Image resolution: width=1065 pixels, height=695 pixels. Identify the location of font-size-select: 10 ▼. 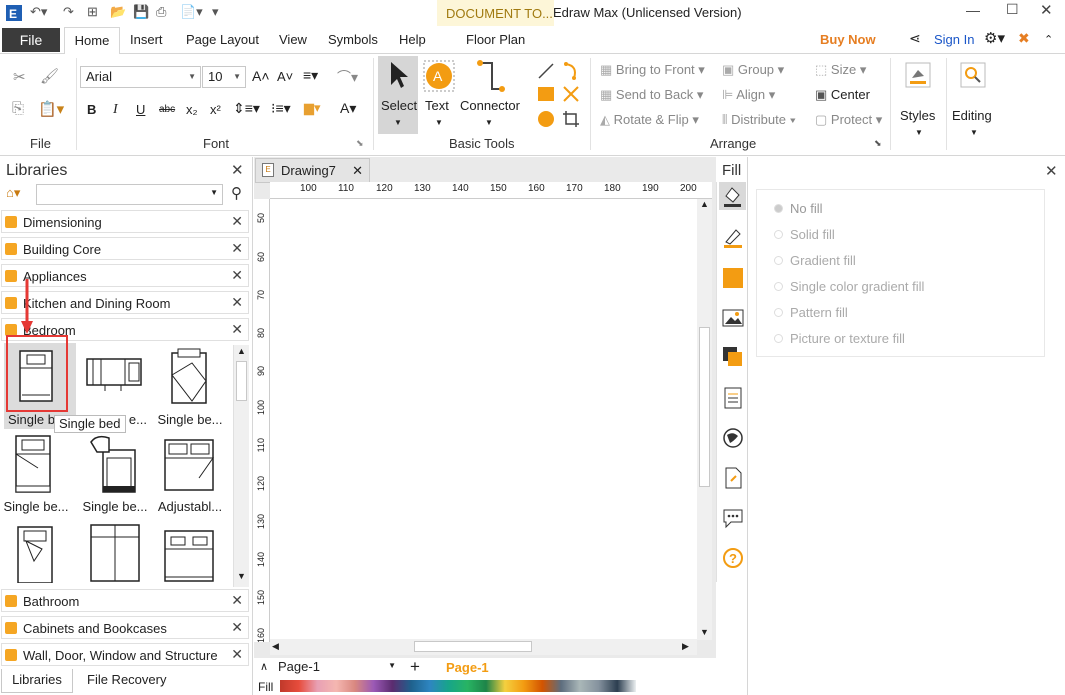
(224, 77).